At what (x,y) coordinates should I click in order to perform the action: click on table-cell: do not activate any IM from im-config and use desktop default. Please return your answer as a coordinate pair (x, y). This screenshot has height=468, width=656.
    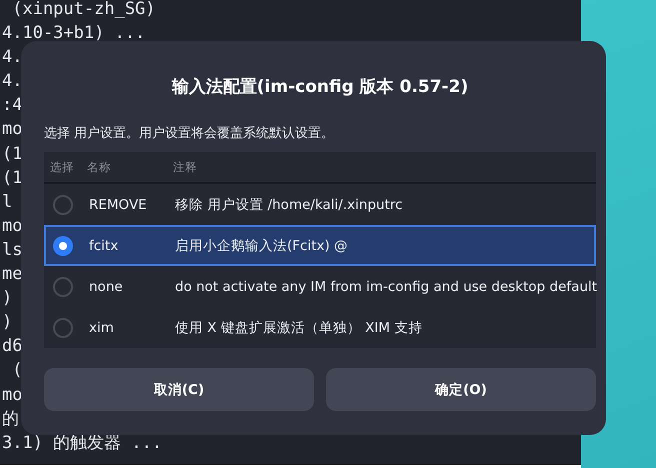
    Looking at the image, I should click on (386, 286).